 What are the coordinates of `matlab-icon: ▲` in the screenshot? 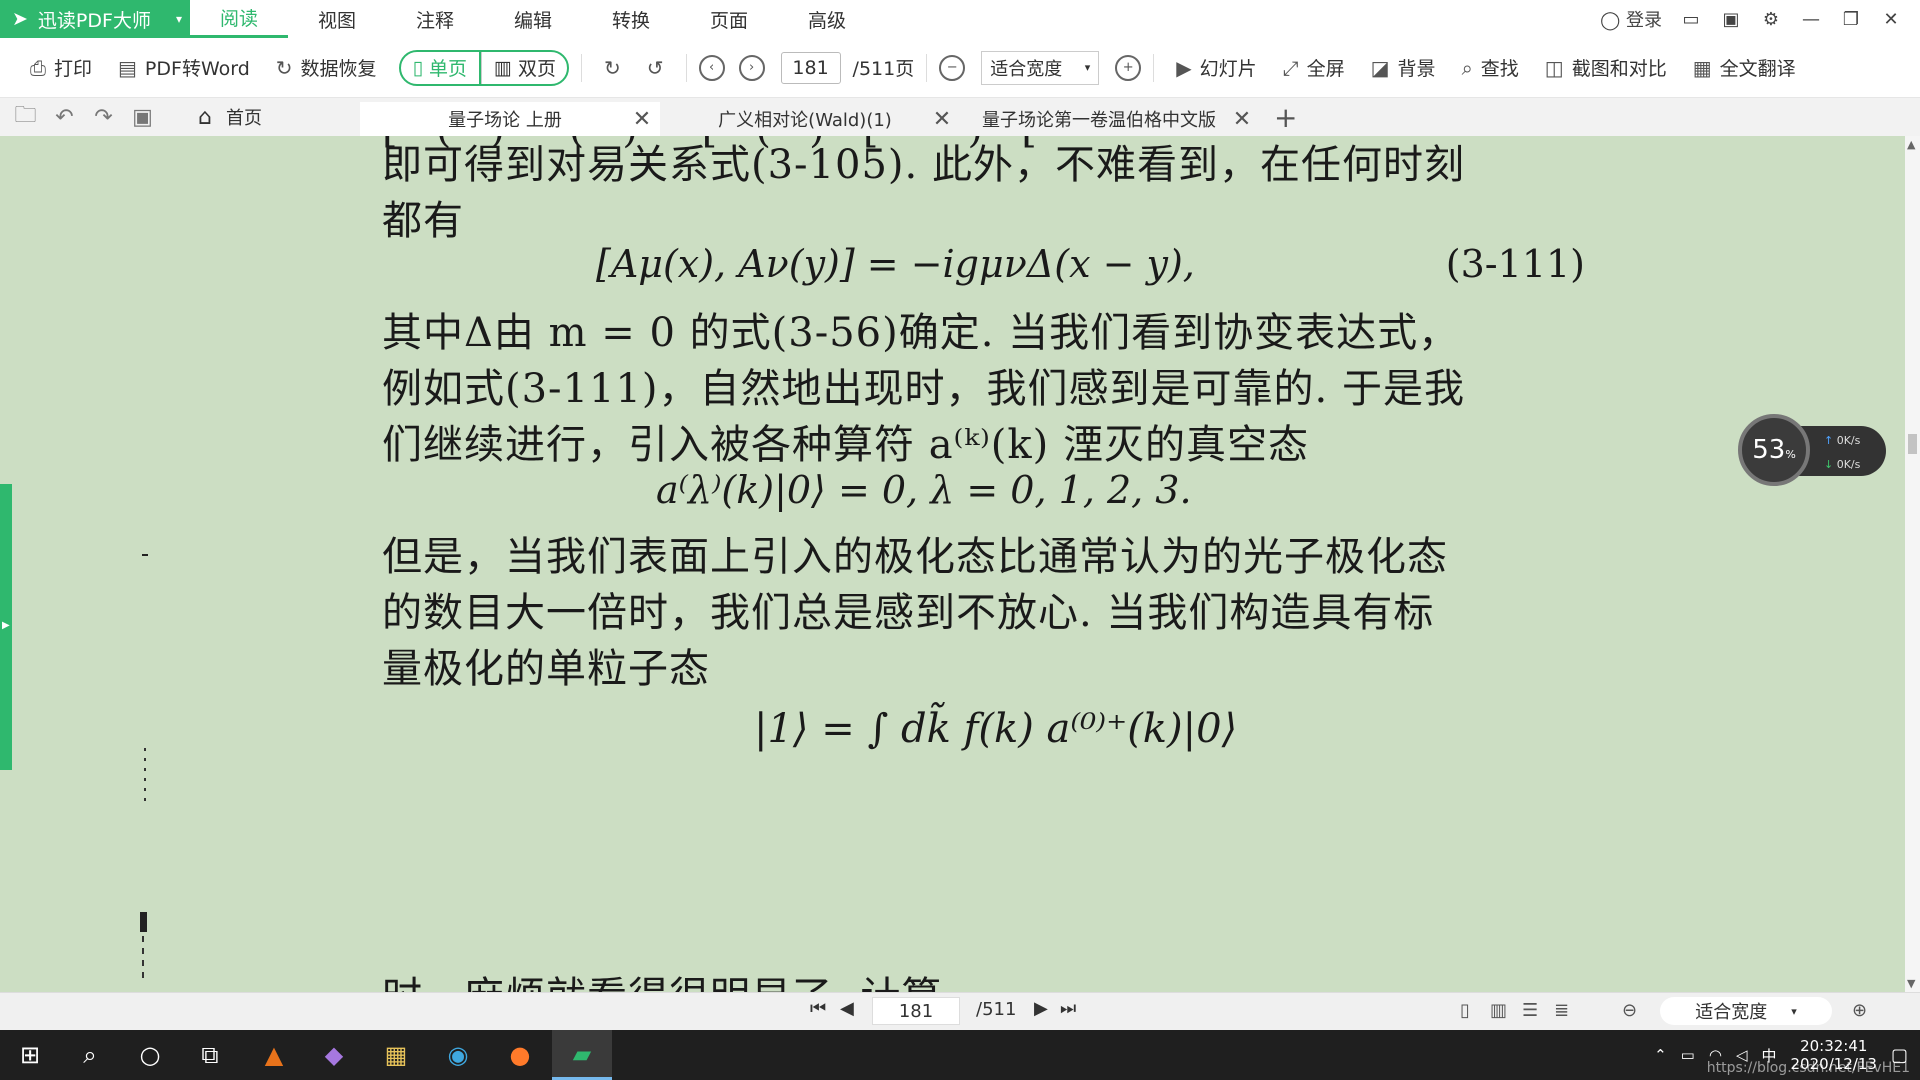 It's located at (274, 1055).